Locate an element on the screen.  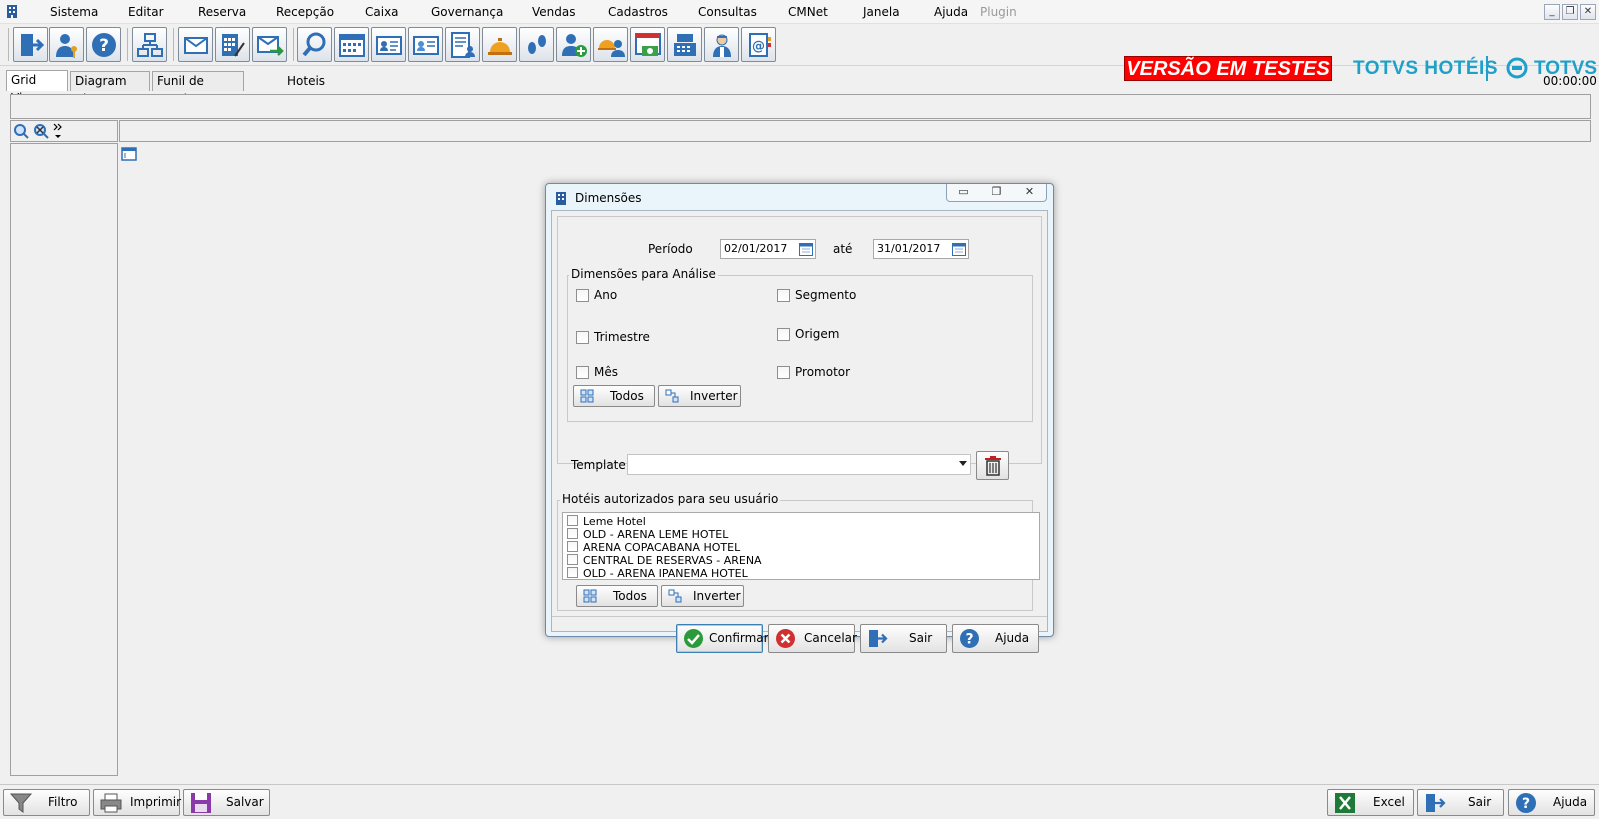
checkin-card-button is located at coordinates (425, 44).